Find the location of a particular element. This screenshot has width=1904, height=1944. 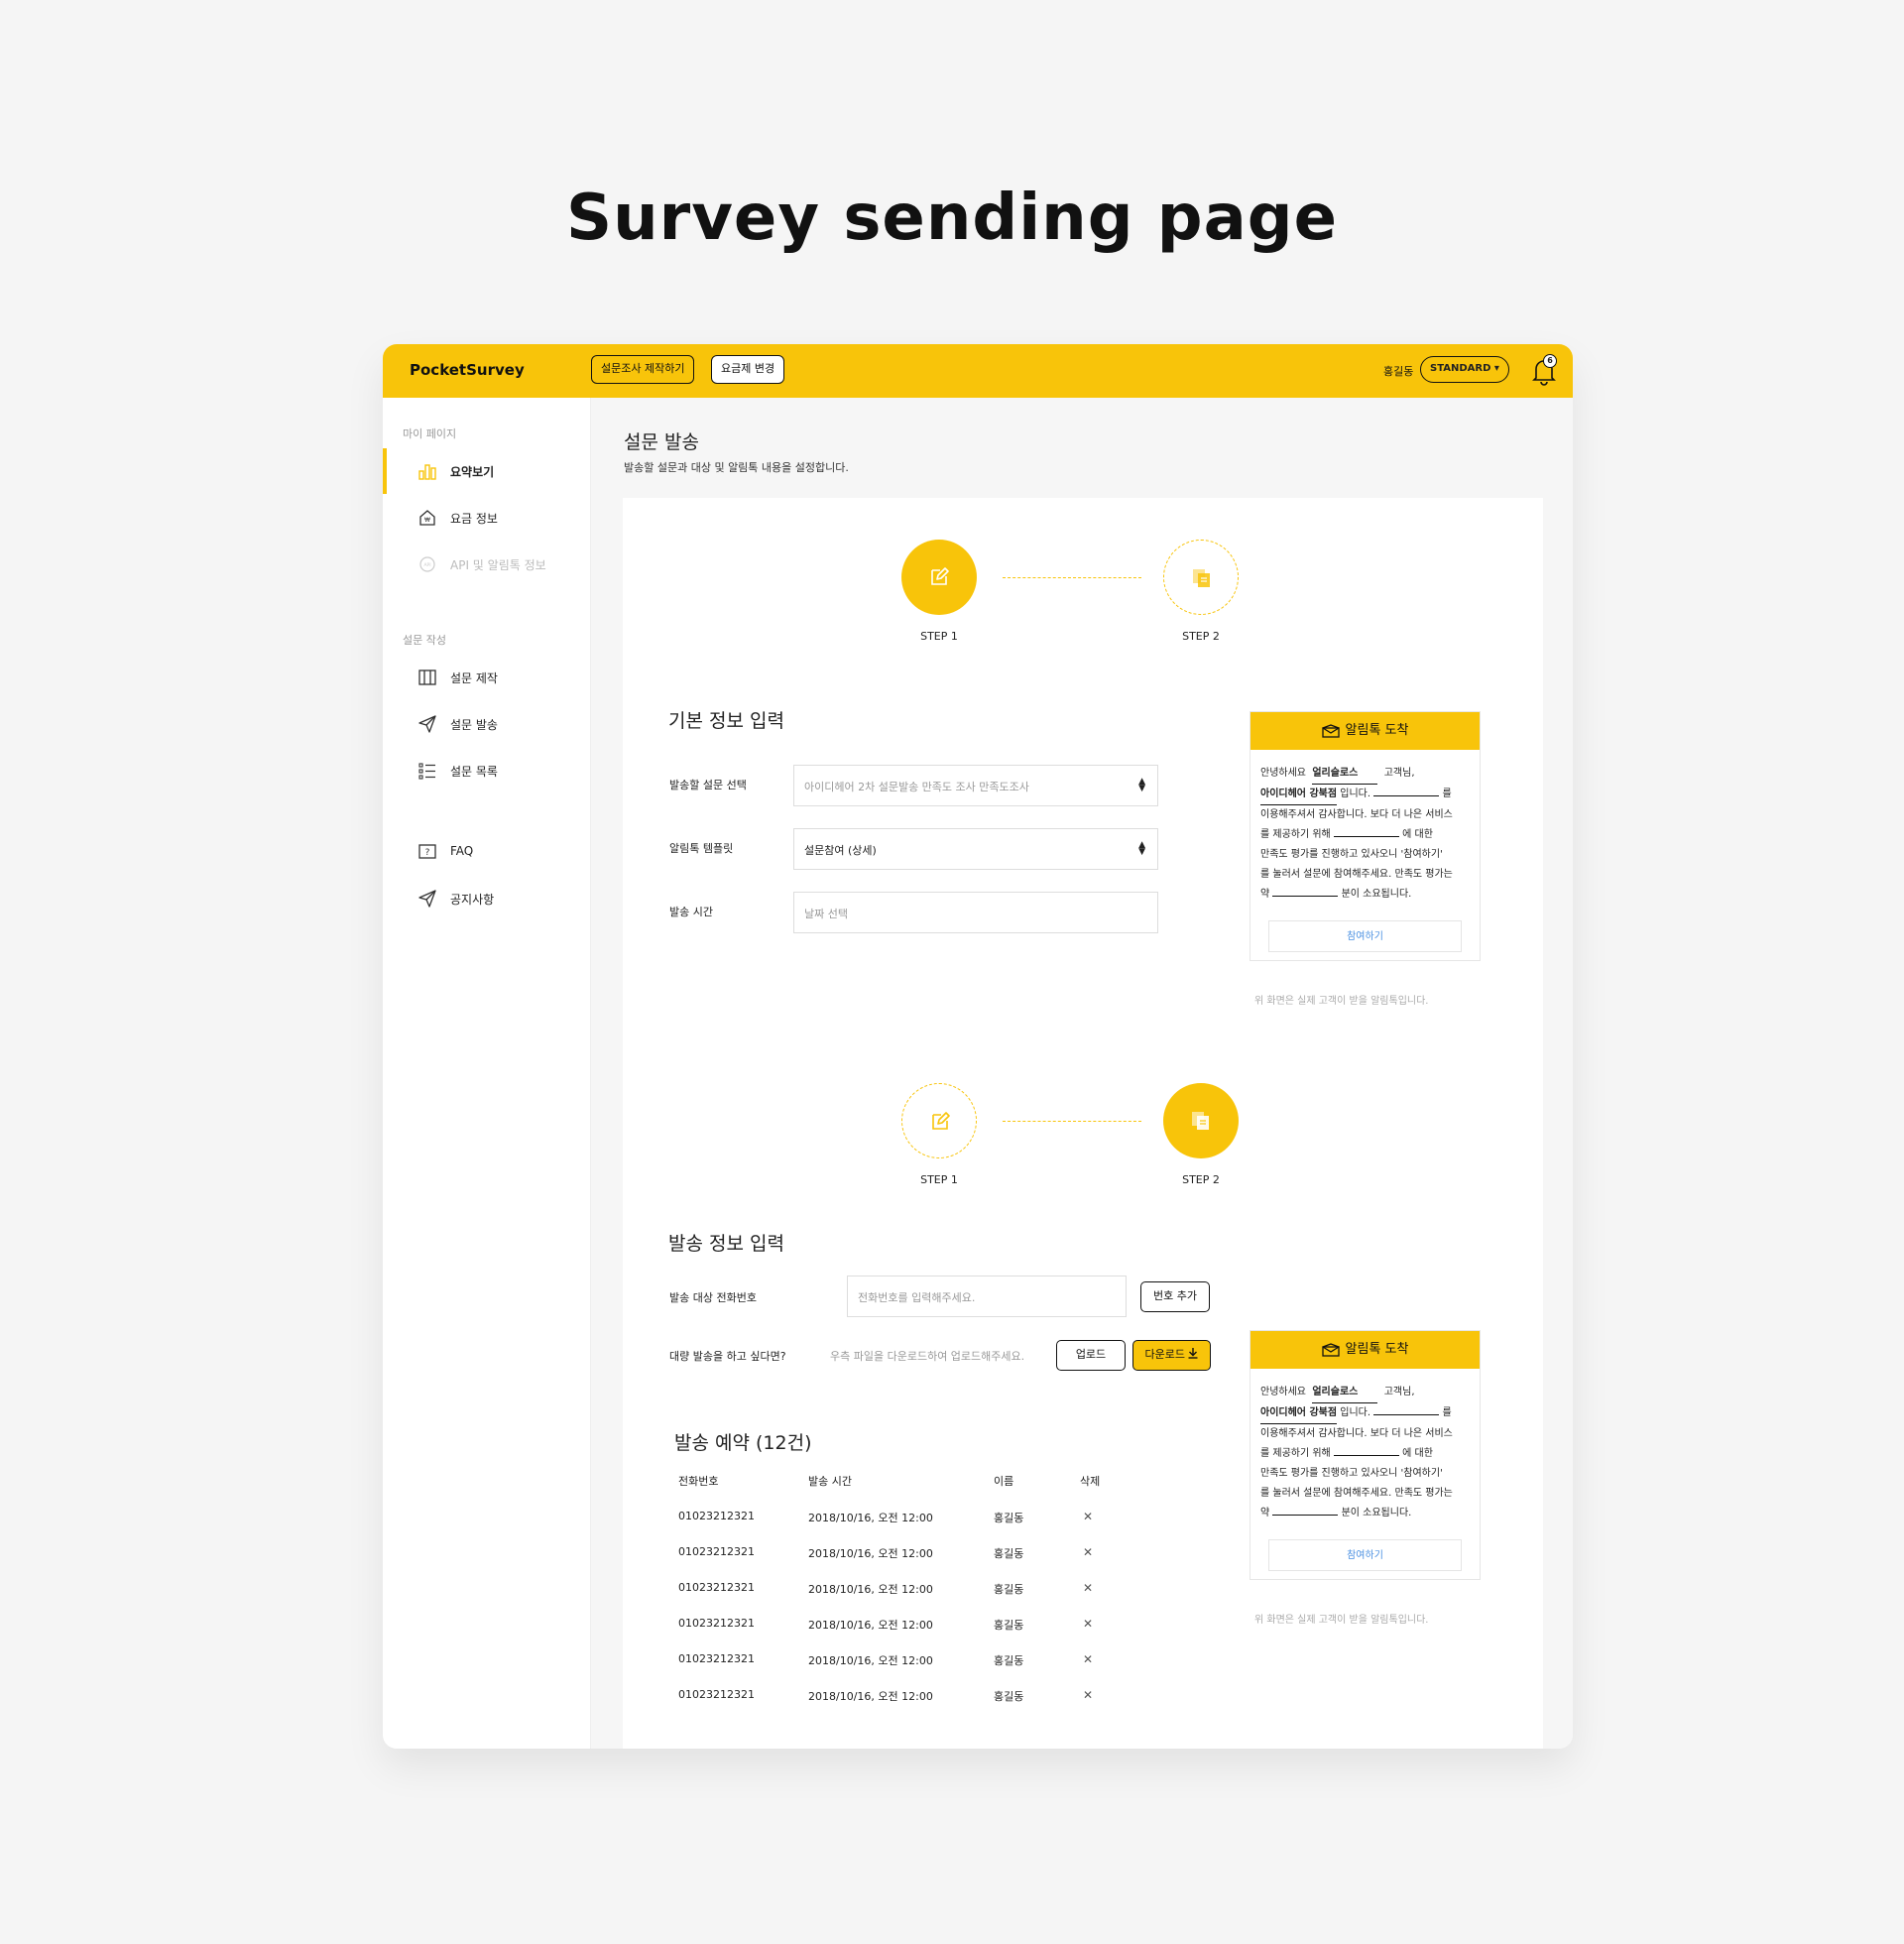

survey-select: 아이디헤어 2차 설문발송 만족도 조사 만족도조사 ▲ ▼ is located at coordinates (975, 785).